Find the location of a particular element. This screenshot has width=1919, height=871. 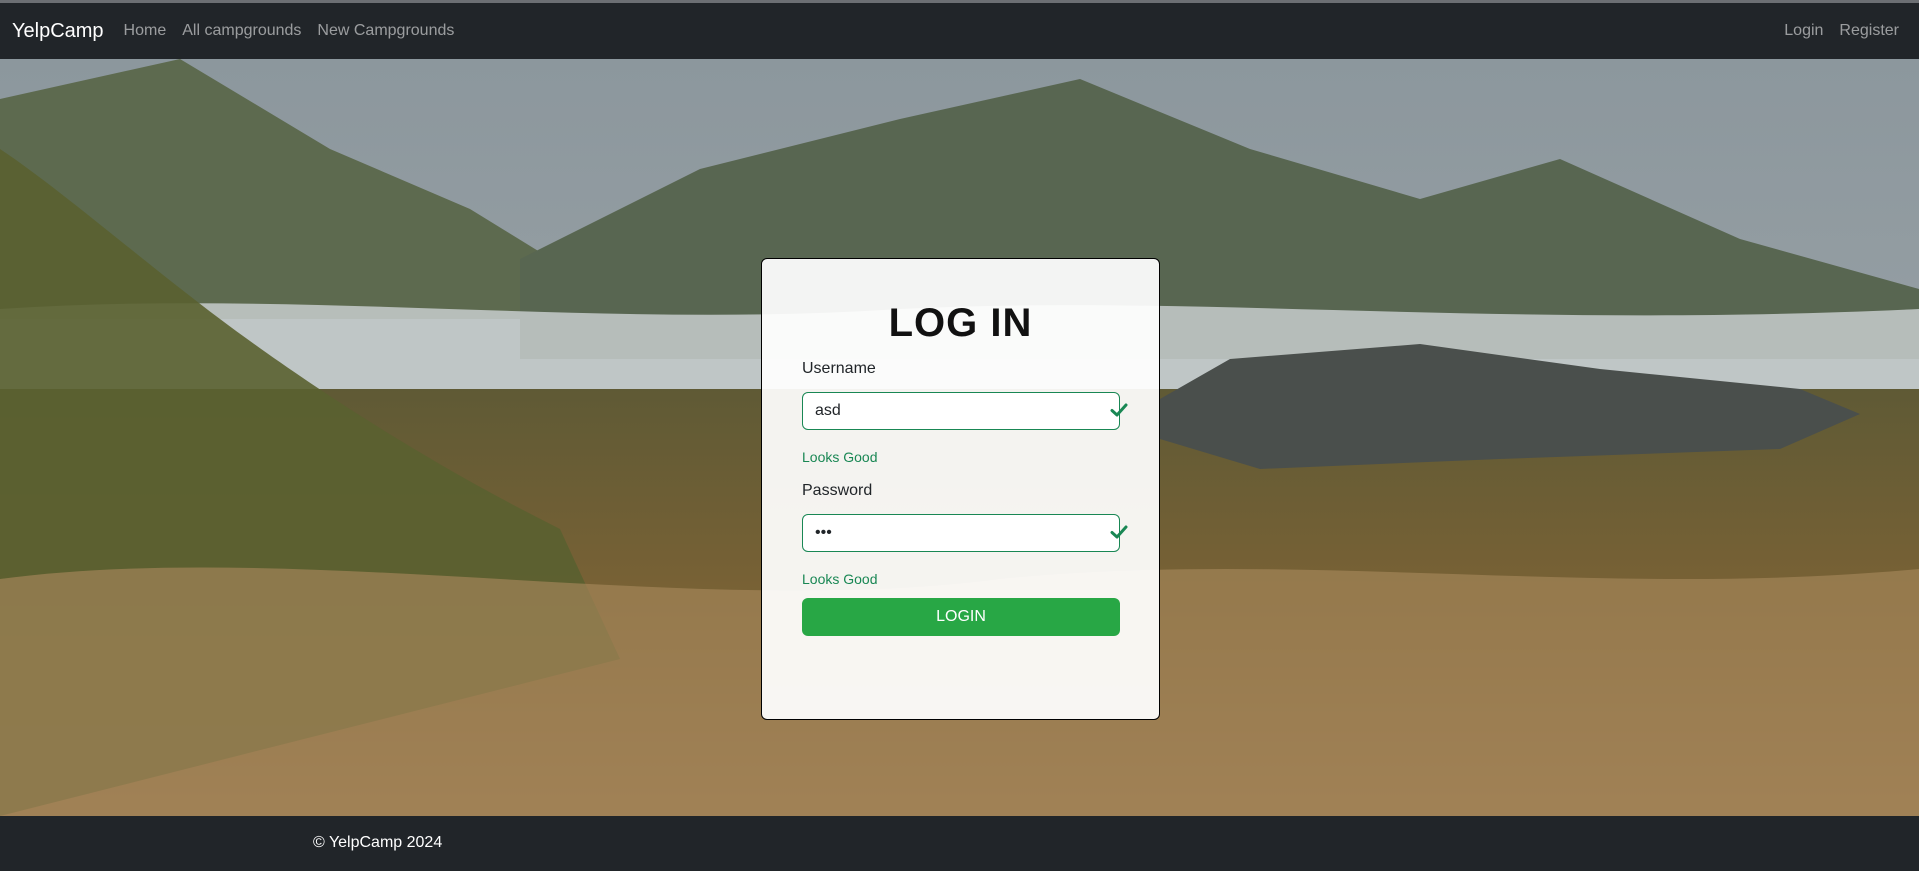

nav-link-new-campgrounds: New Campgrounds is located at coordinates (385, 31).